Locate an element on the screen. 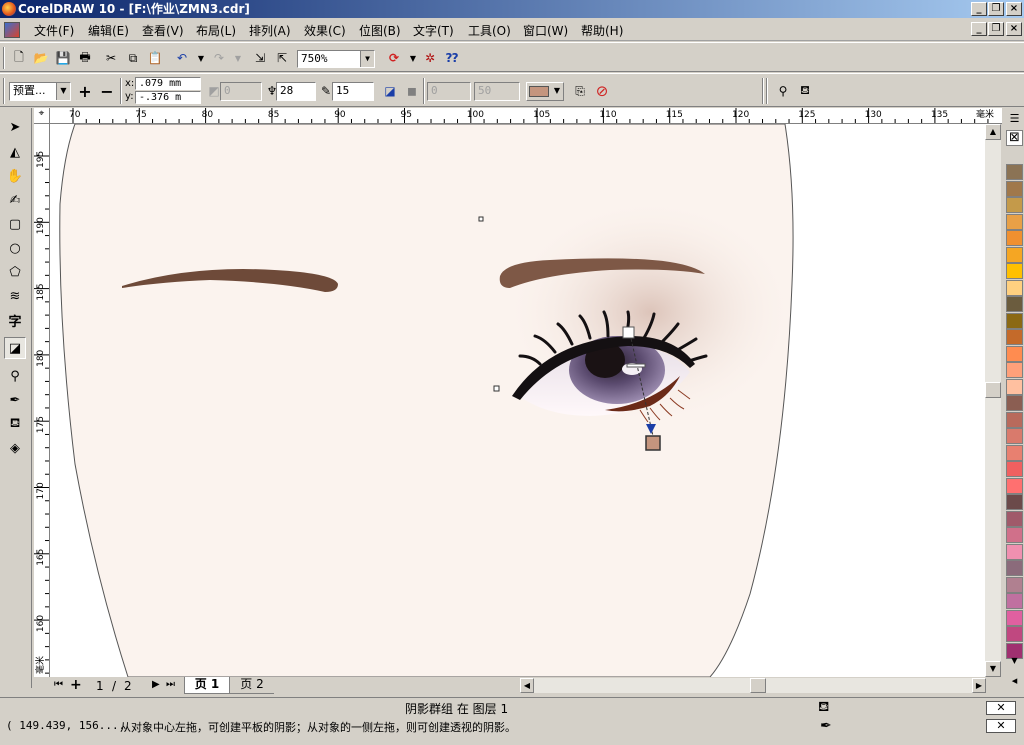 The width and height of the screenshot is (1024, 745). ellipse-tool-icon: ○ is located at coordinates (15, 248).